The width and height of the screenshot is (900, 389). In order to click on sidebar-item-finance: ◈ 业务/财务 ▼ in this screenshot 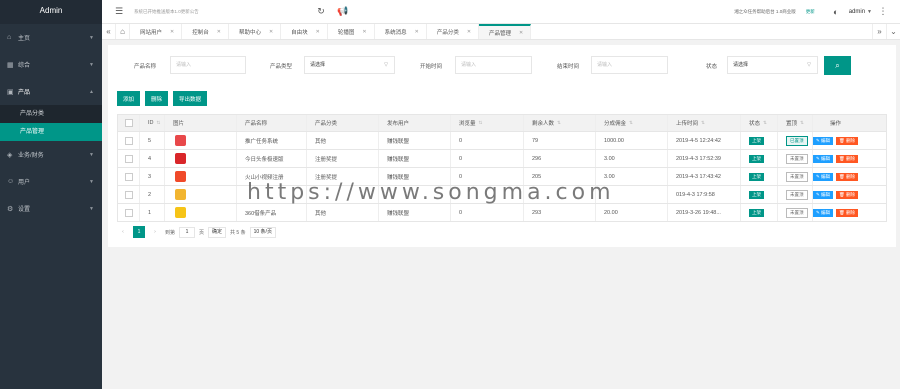, I will do `click(51, 154)`.